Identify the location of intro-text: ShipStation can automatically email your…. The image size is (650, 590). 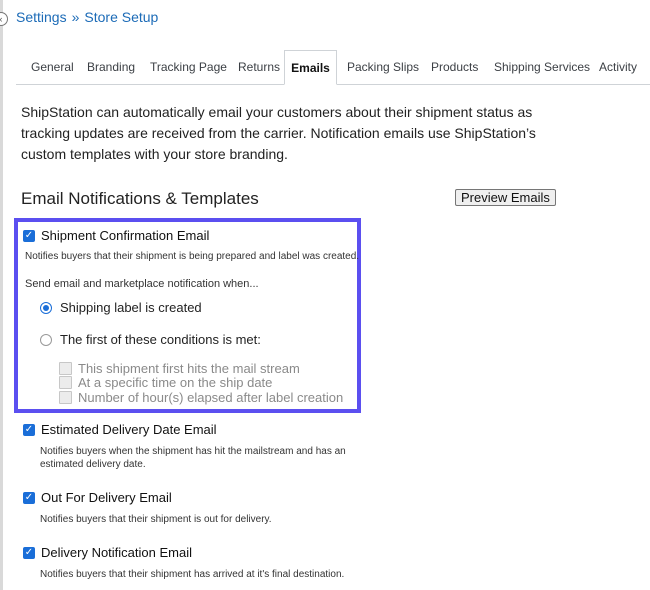
(278, 133).